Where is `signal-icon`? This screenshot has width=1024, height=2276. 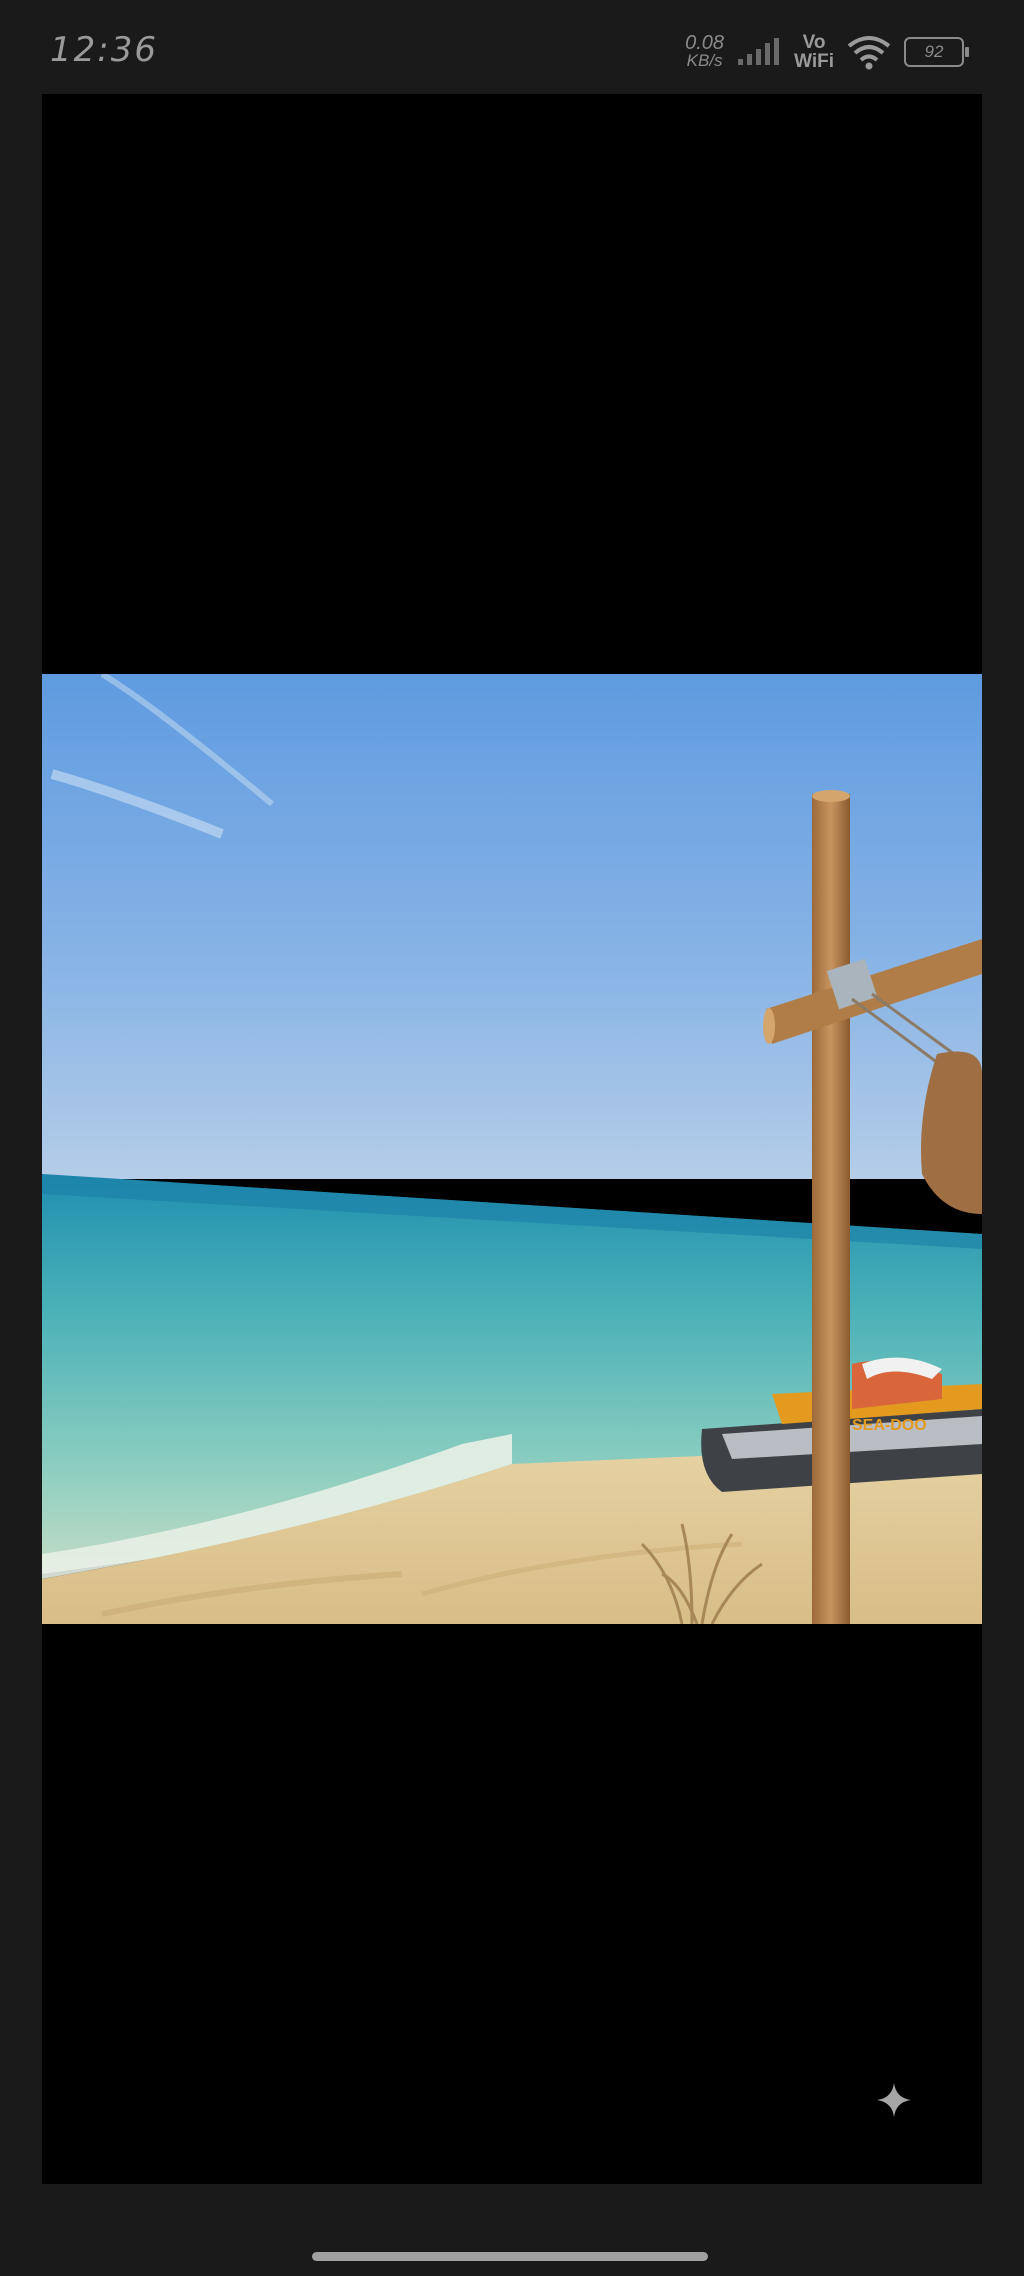 signal-icon is located at coordinates (759, 51).